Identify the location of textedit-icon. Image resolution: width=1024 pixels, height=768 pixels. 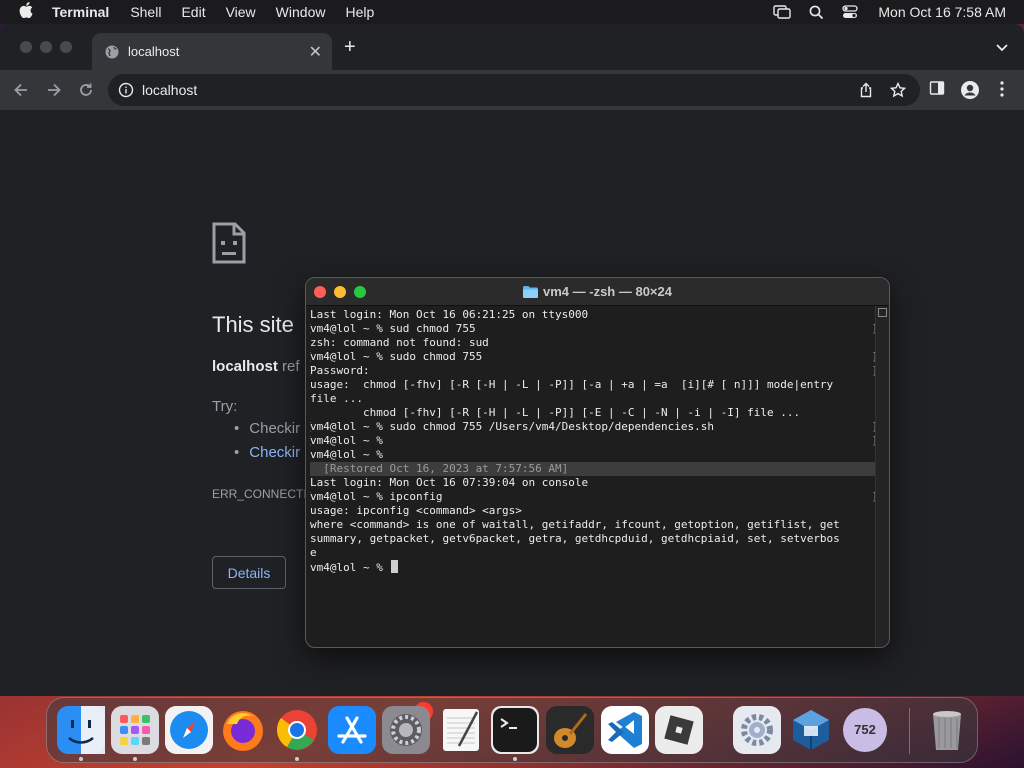
(461, 730).